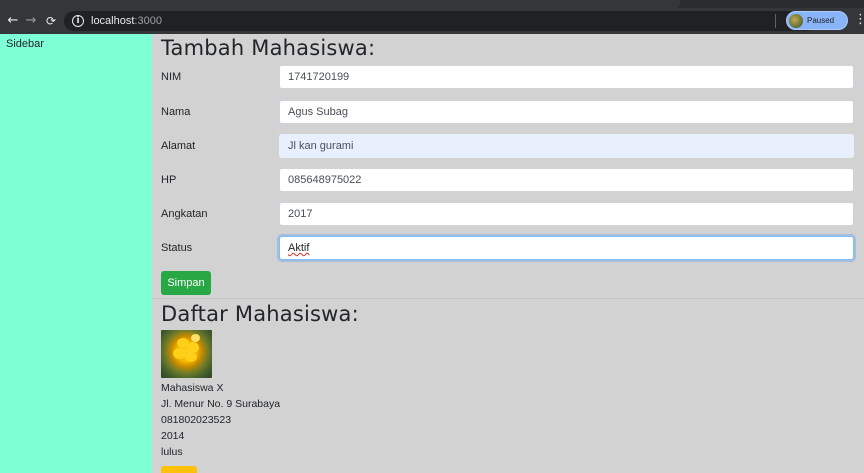  Describe the element at coordinates (113, 21) in the screenshot. I see `url-host: localhost` at that location.